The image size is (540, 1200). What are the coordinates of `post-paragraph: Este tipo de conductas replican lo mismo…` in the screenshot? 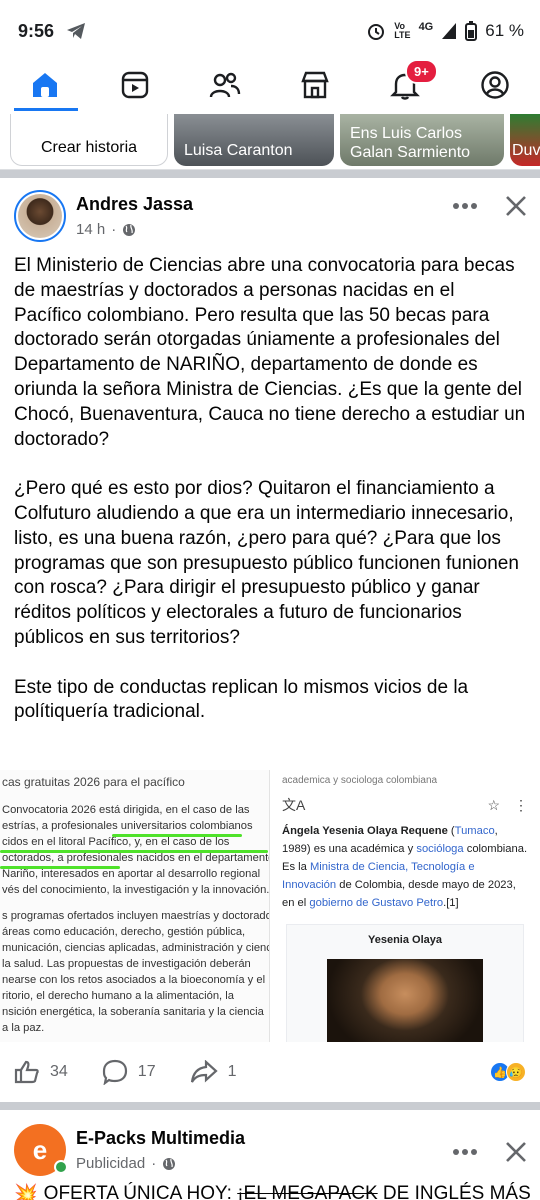 It's located at (241, 699).